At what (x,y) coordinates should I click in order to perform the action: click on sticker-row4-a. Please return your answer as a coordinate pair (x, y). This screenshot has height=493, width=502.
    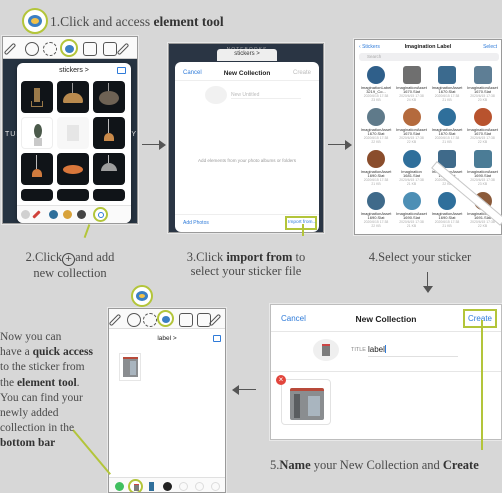
    Looking at the image, I should click on (37, 195).